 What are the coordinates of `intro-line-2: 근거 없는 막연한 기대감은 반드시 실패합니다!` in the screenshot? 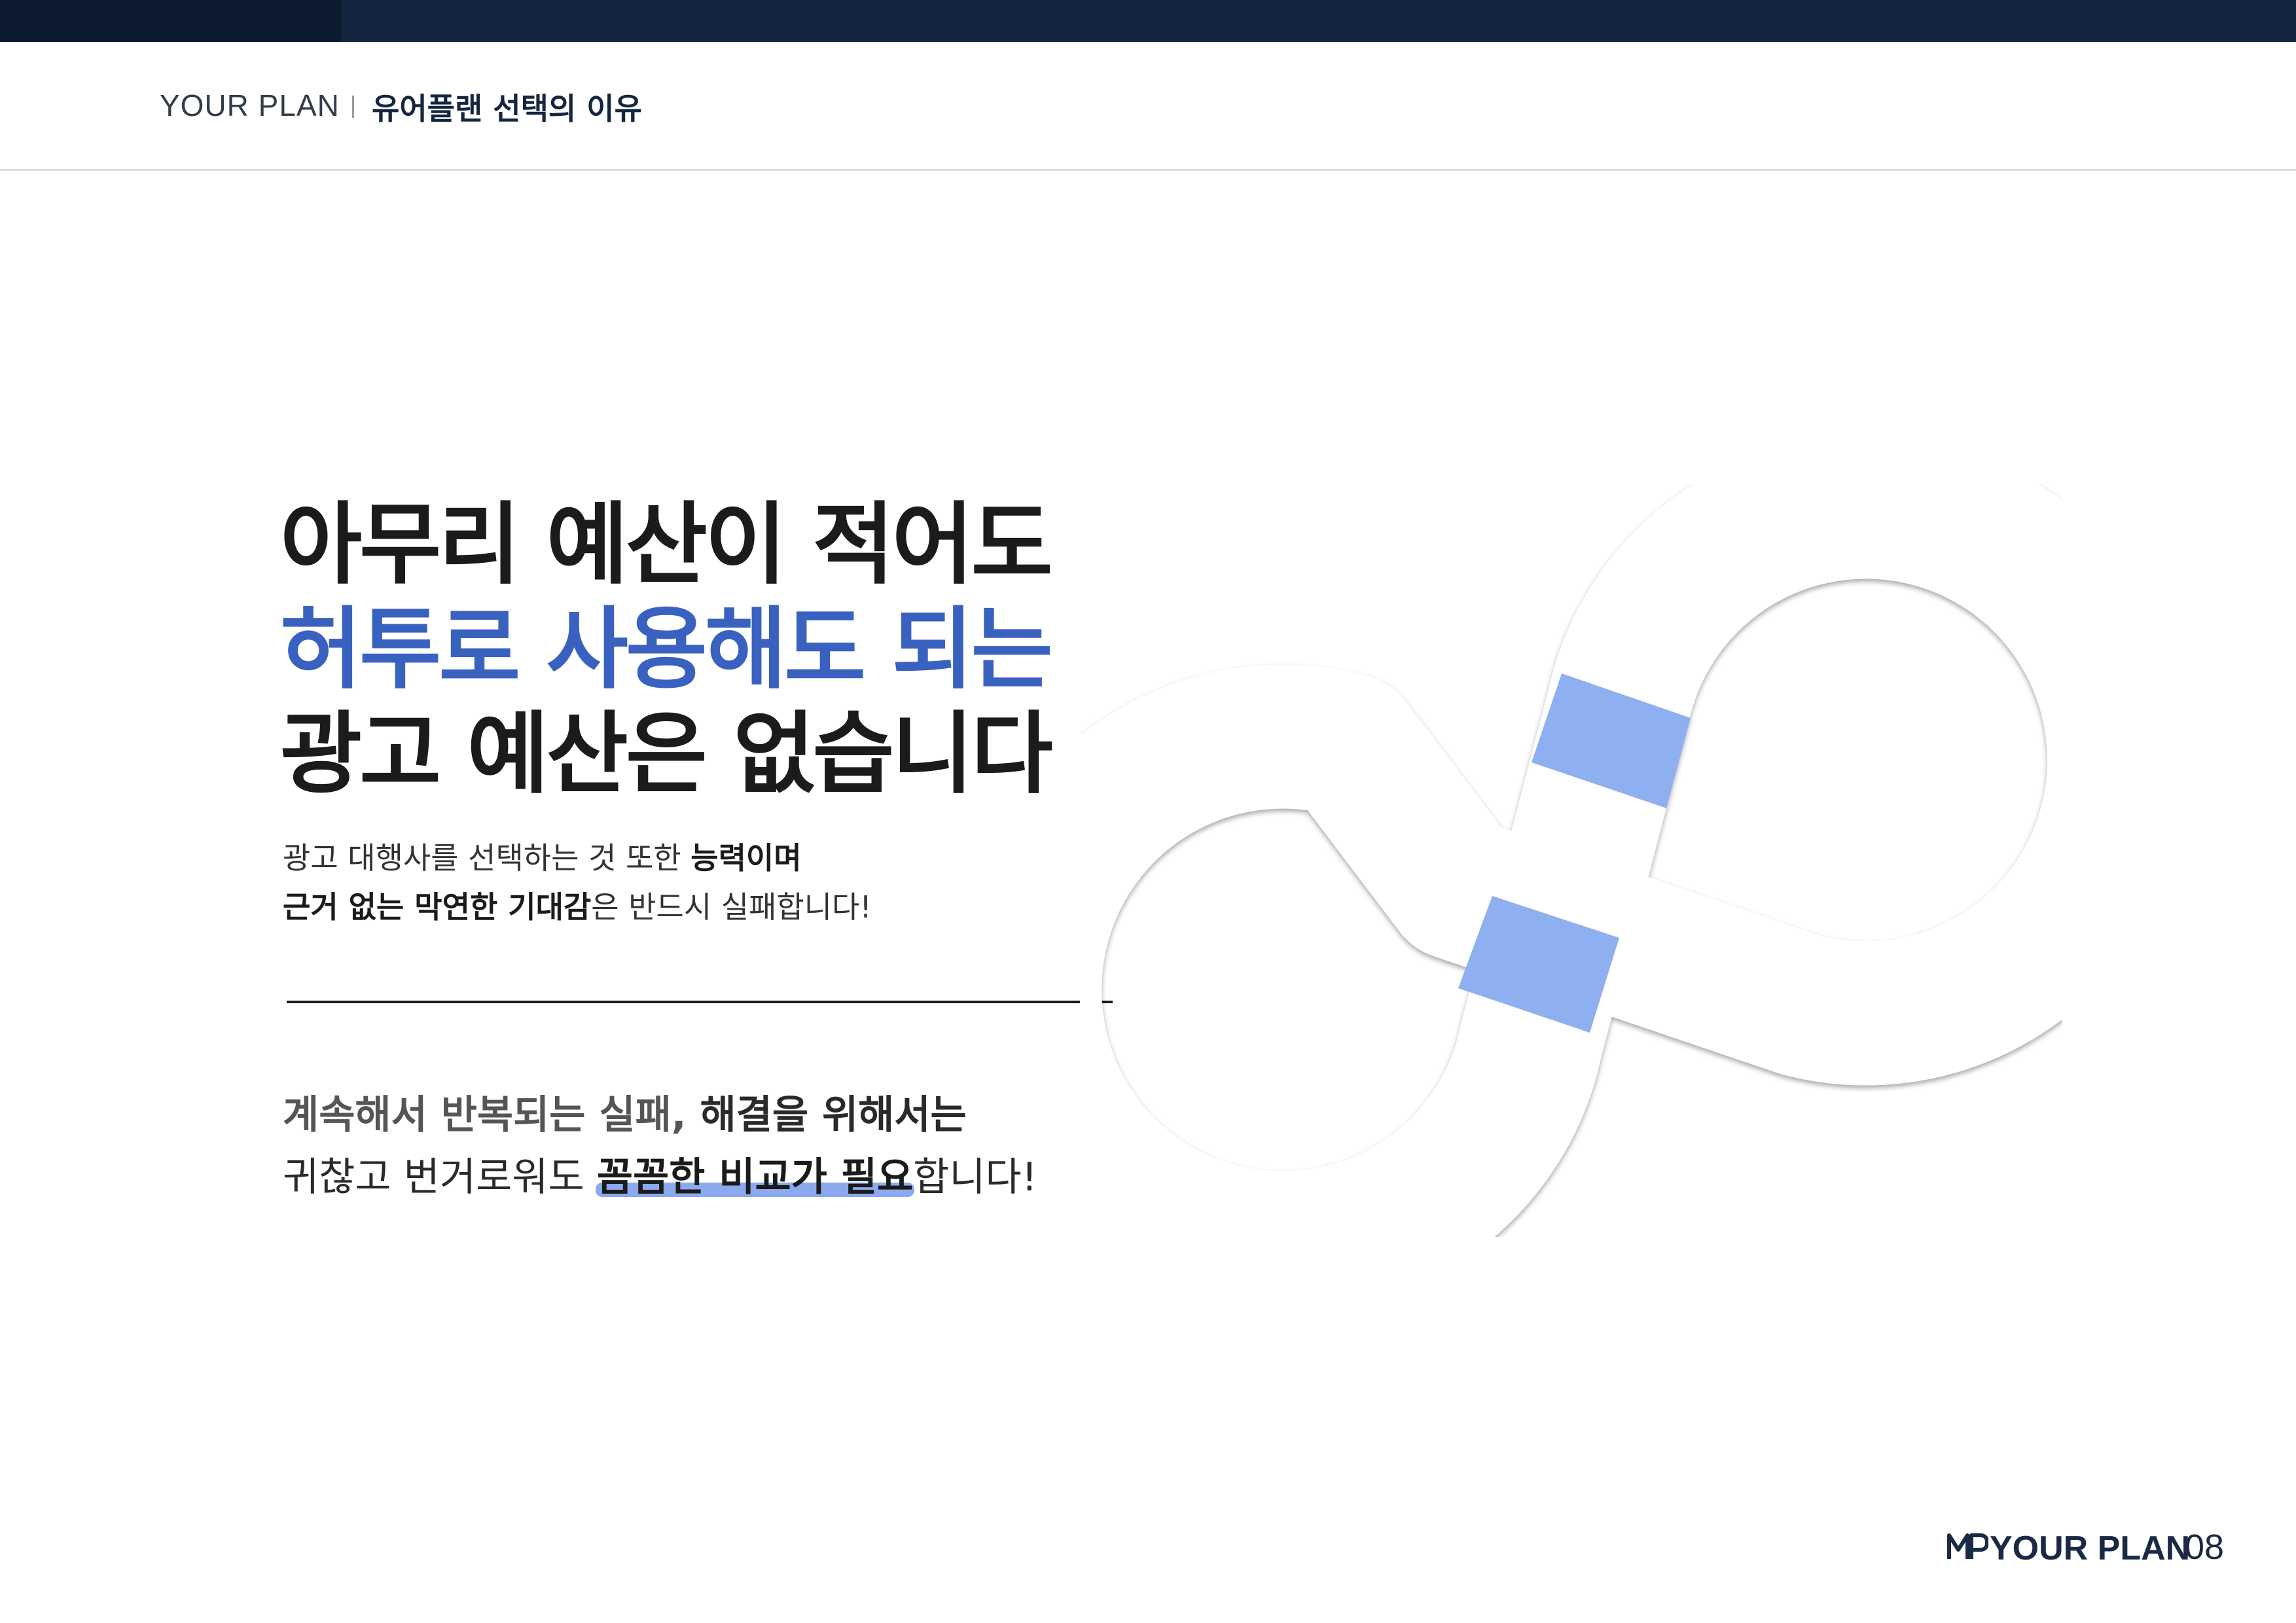 It's located at (577, 905).